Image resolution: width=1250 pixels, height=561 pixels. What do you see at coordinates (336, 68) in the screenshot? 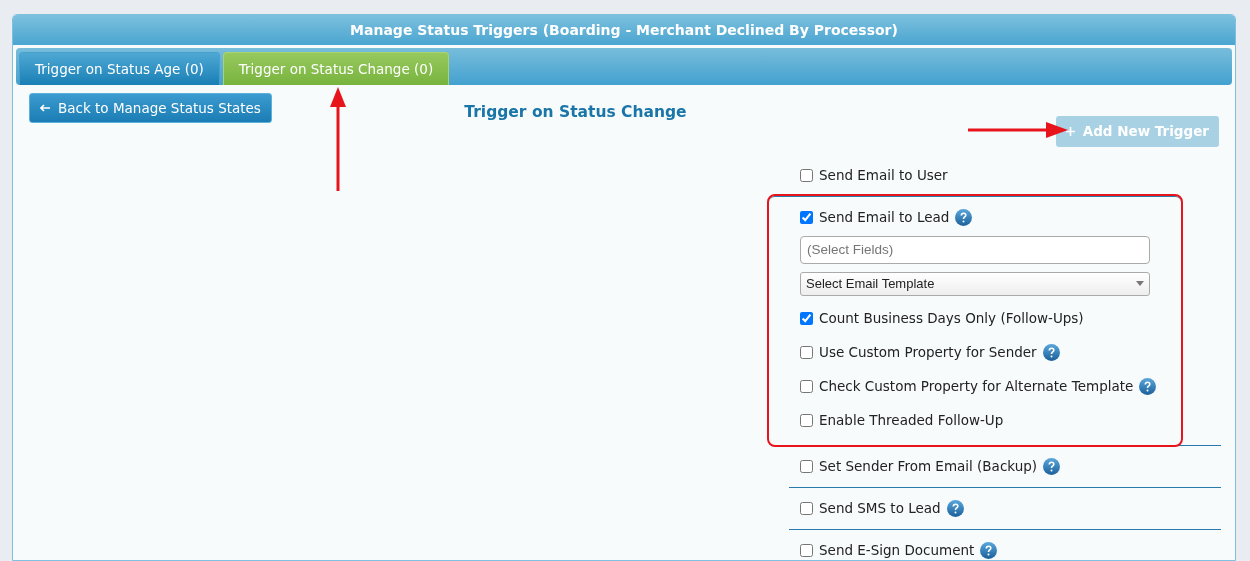
I see `tab: Trigger on Status Change (0)` at bounding box center [336, 68].